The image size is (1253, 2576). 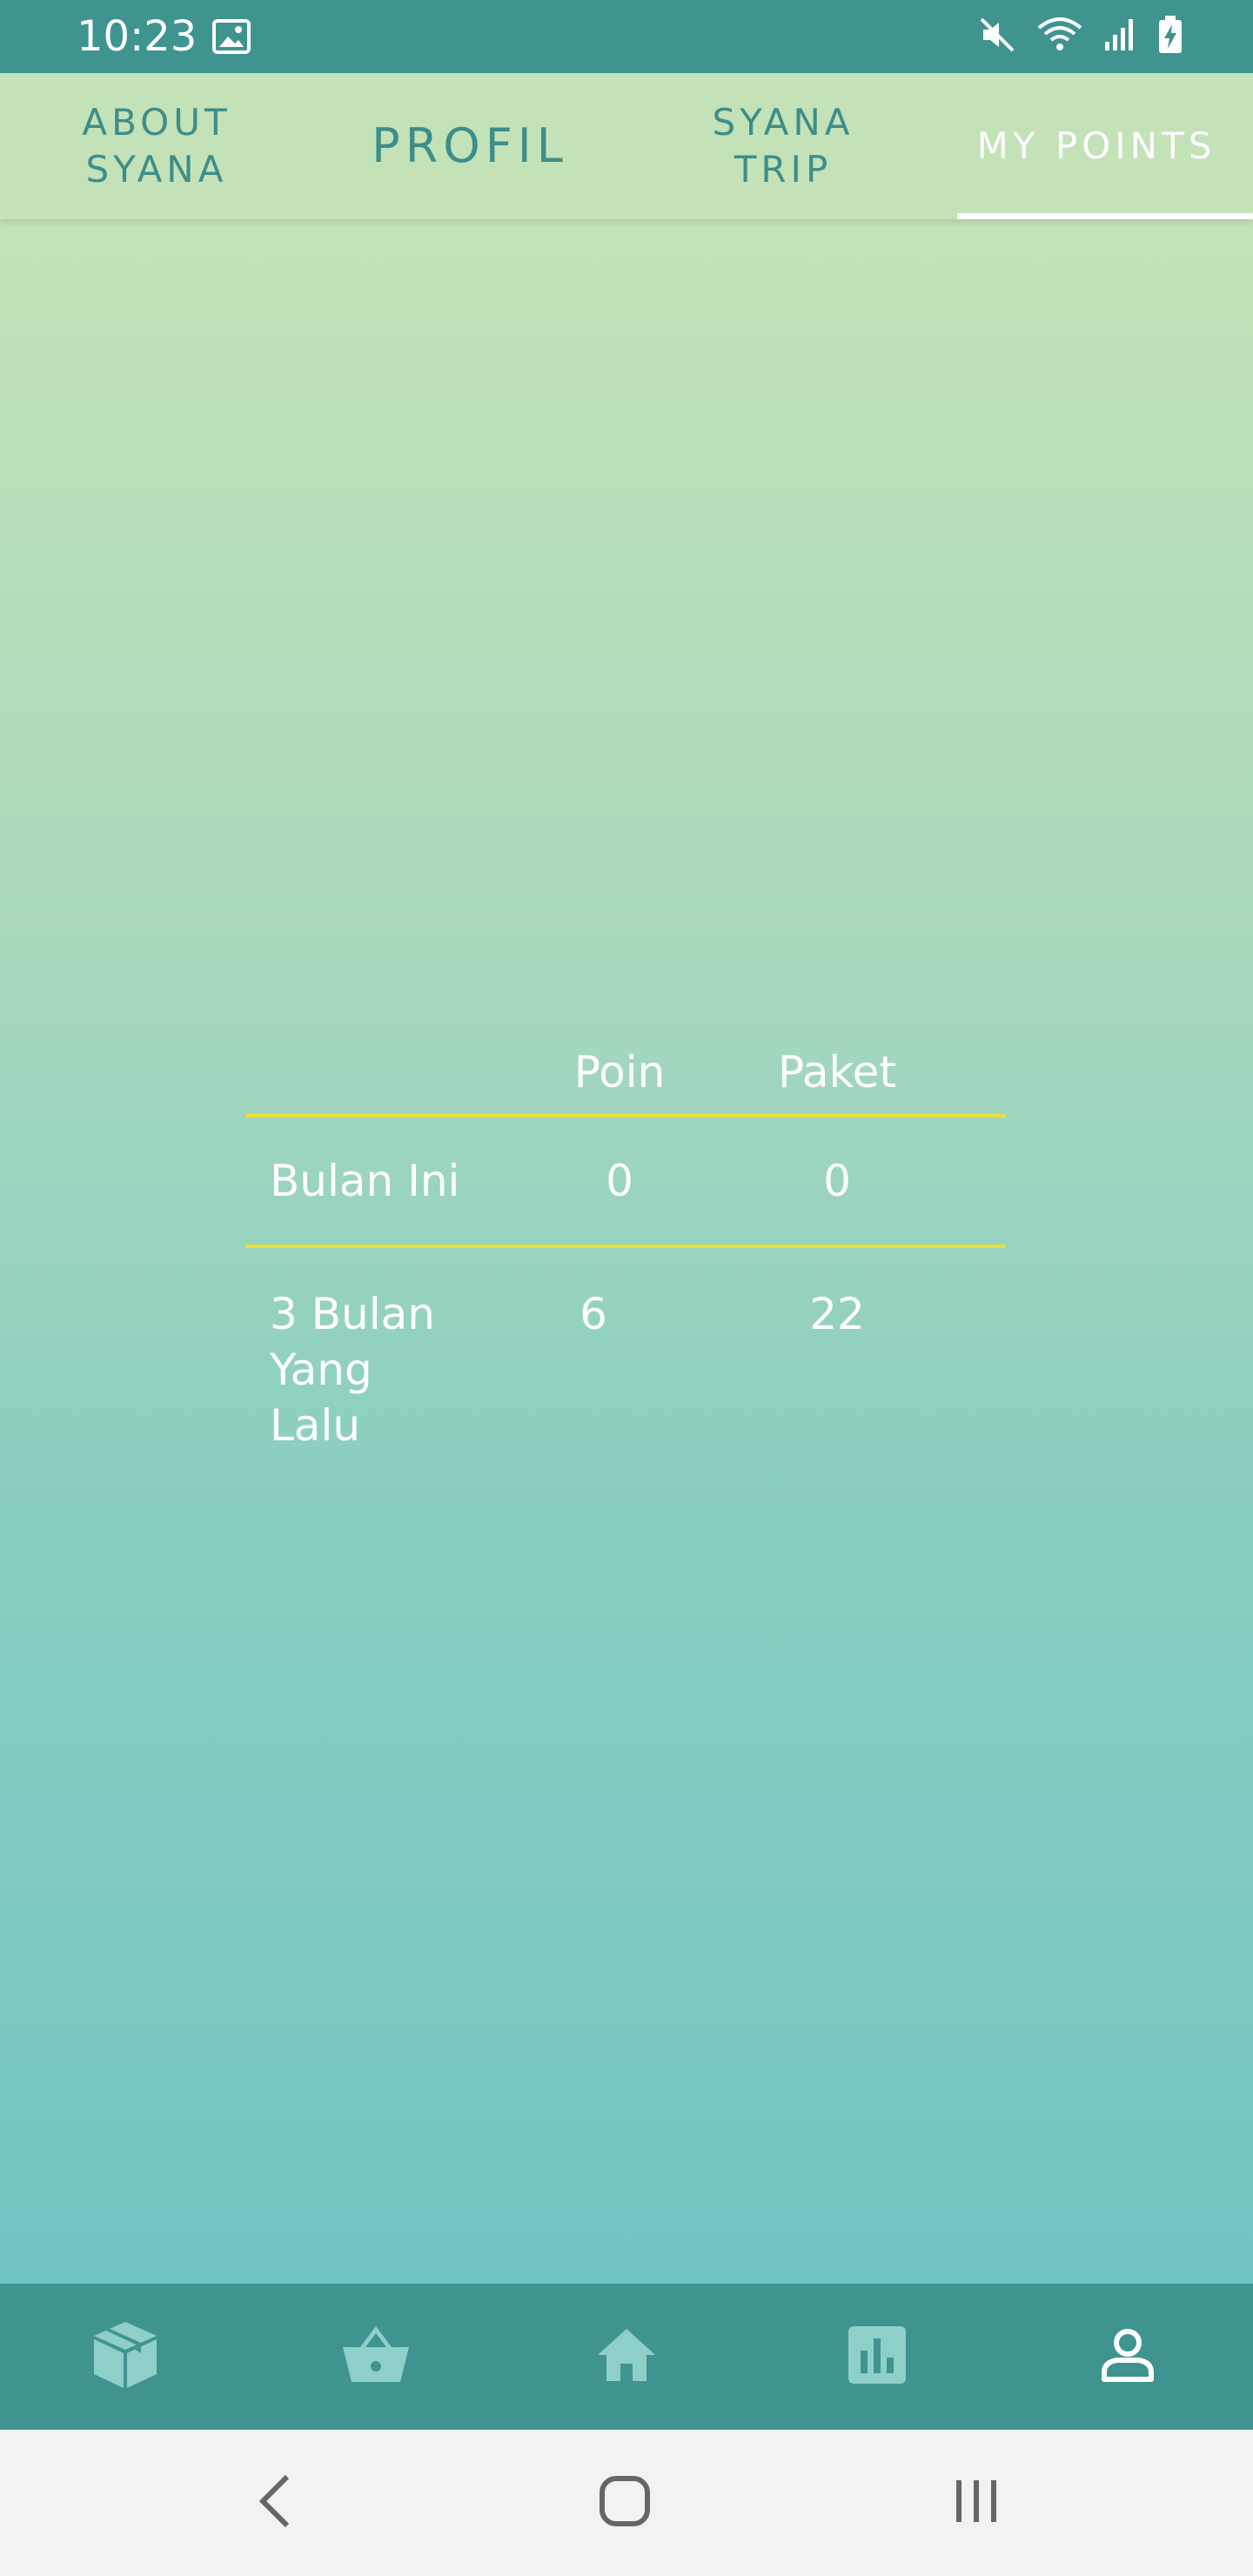 I want to click on battery-charging-icon, so click(x=1170, y=37).